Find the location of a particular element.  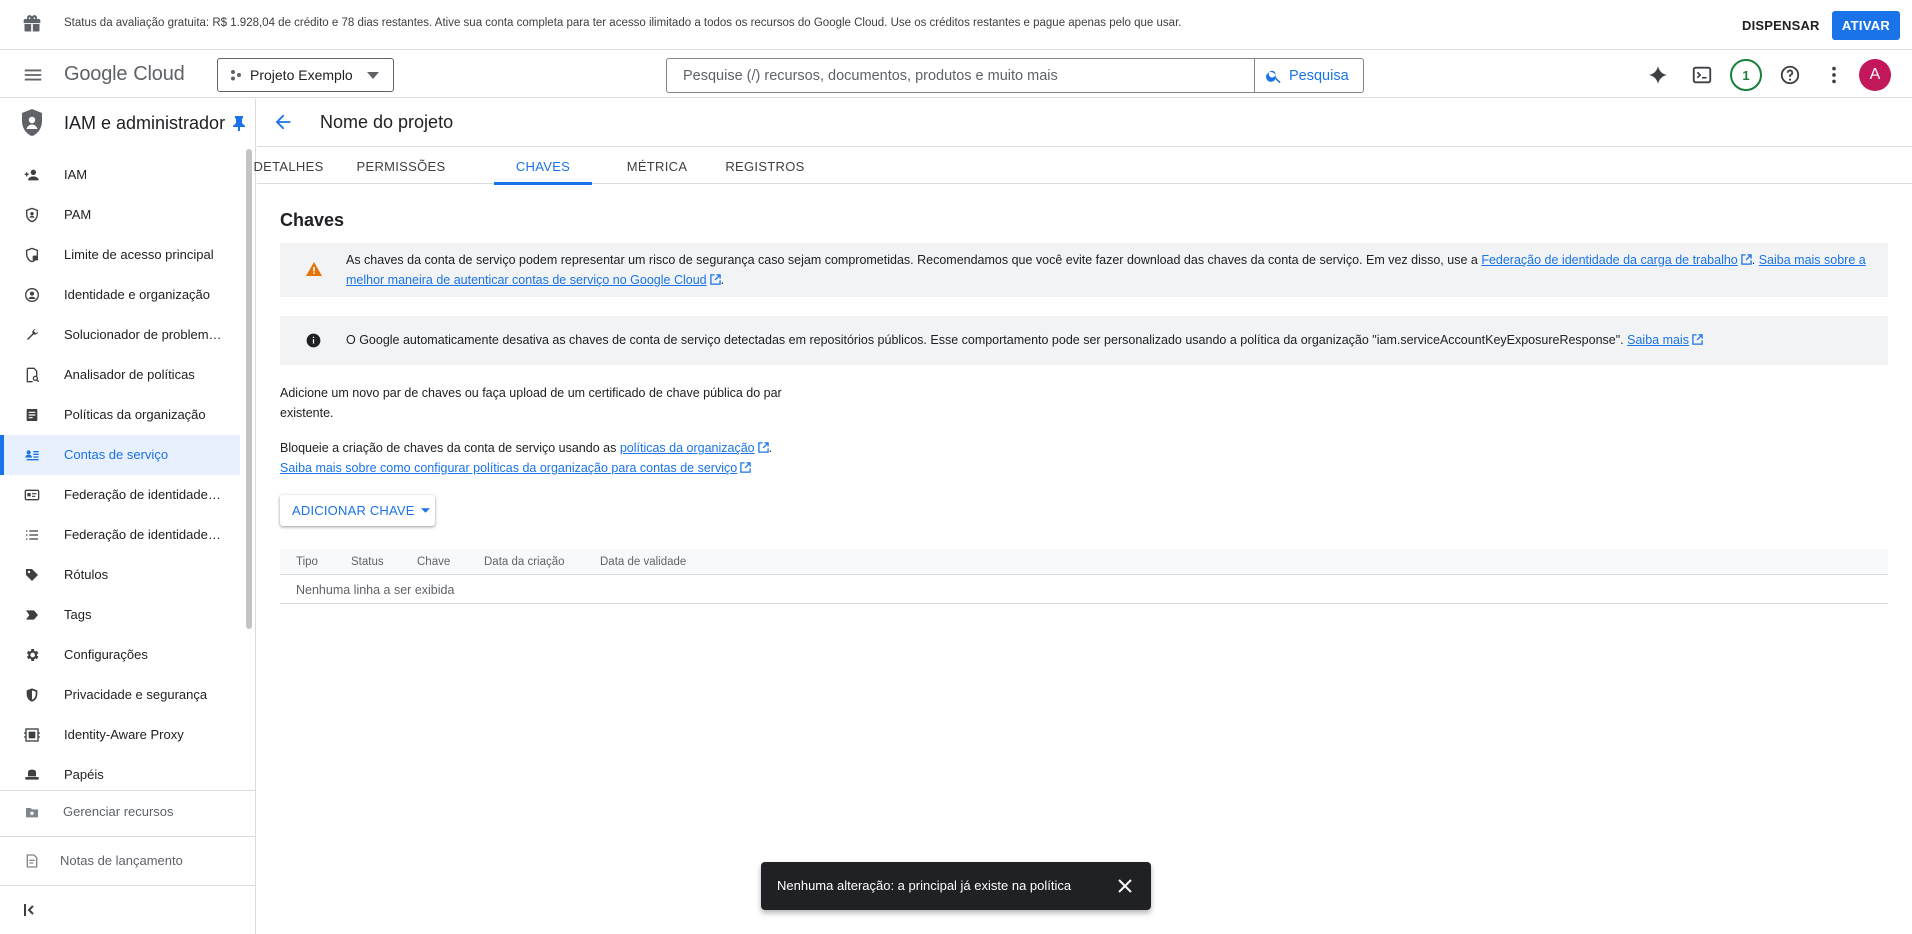

sidebar-item-label: Rótulos is located at coordinates (86, 574).